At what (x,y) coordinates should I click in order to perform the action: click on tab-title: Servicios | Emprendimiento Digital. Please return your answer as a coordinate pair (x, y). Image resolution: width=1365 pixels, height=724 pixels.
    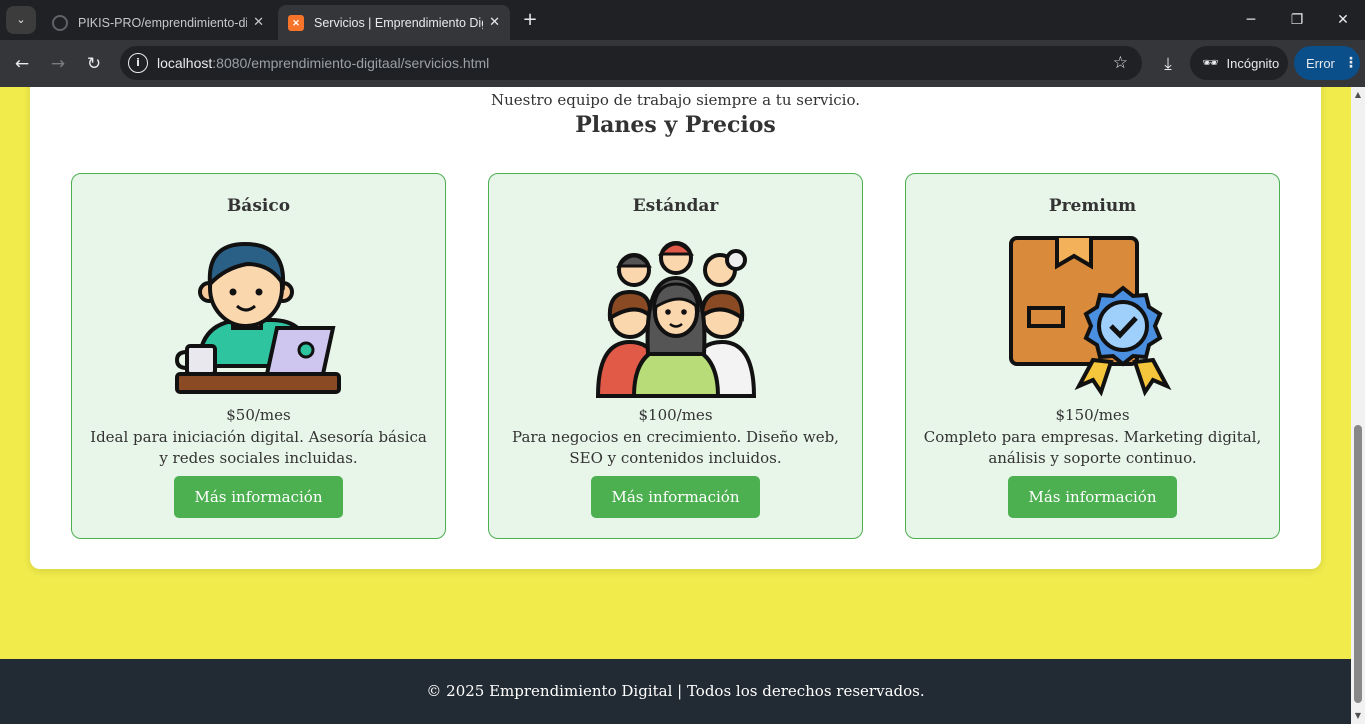
    Looking at the image, I should click on (398, 22).